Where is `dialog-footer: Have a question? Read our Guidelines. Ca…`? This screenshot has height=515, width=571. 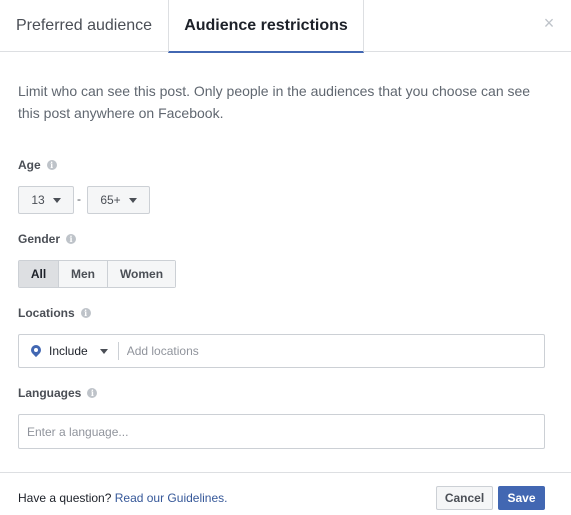
dialog-footer: Have a question? Read our Guidelines. Ca… is located at coordinates (285, 493).